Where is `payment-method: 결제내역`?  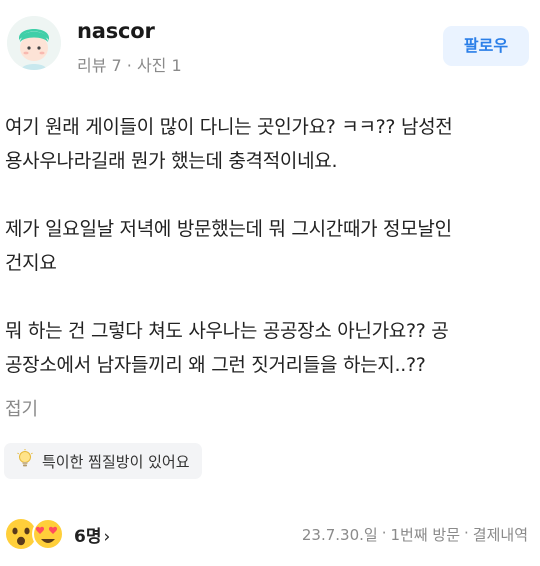
payment-method: 결제내역 is located at coordinates (500, 534).